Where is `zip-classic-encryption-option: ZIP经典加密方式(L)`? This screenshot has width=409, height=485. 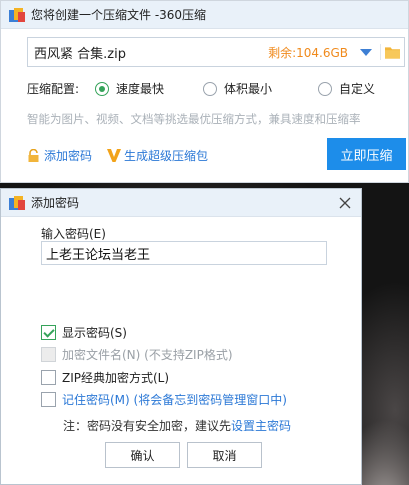 zip-classic-encryption-option: ZIP经典加密方式(L) is located at coordinates (105, 377).